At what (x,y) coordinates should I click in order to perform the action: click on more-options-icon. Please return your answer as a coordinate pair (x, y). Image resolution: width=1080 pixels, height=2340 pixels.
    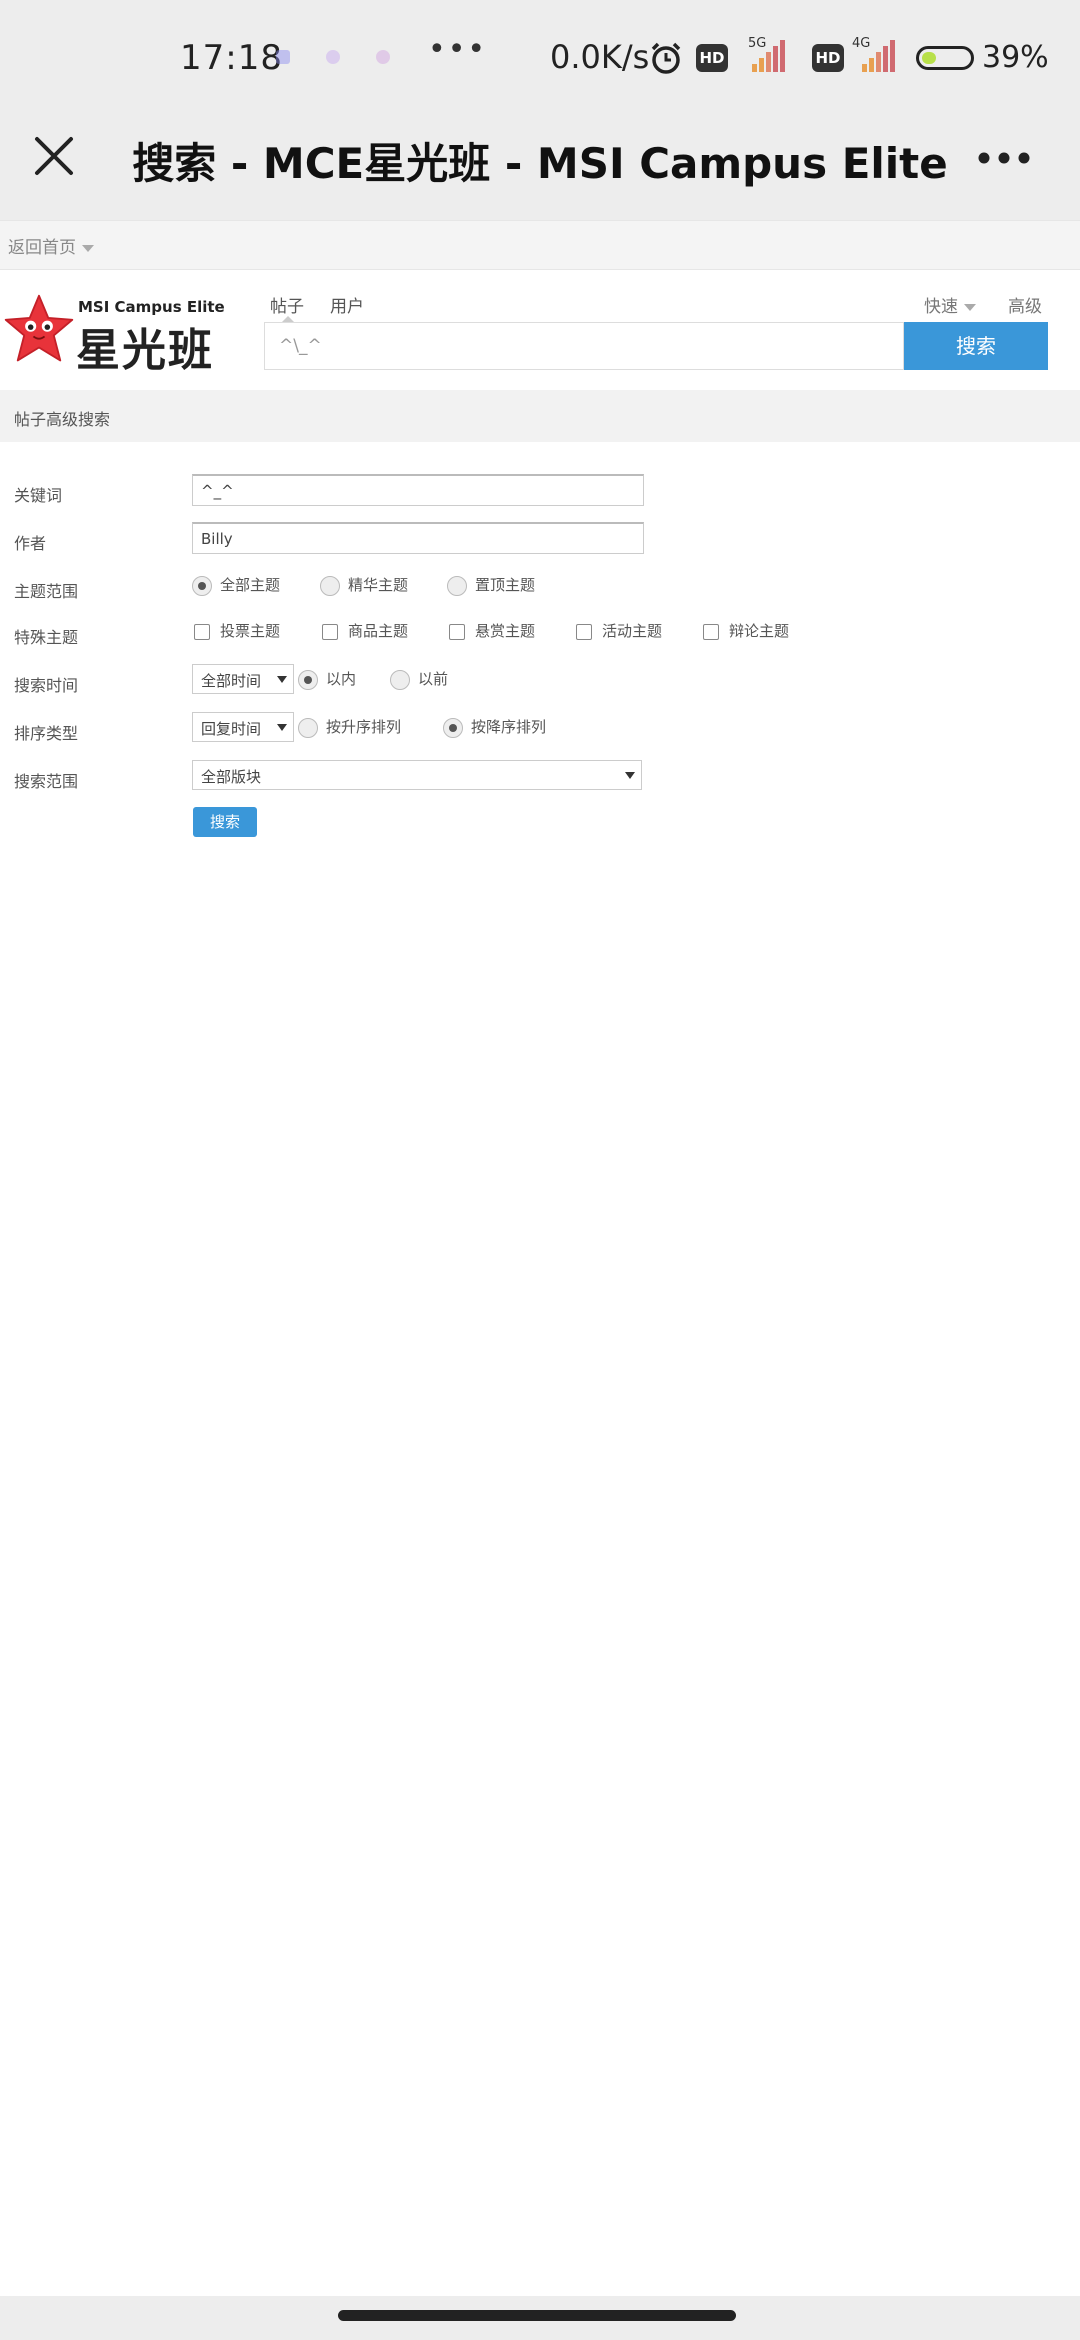
    Looking at the image, I should click on (1004, 158).